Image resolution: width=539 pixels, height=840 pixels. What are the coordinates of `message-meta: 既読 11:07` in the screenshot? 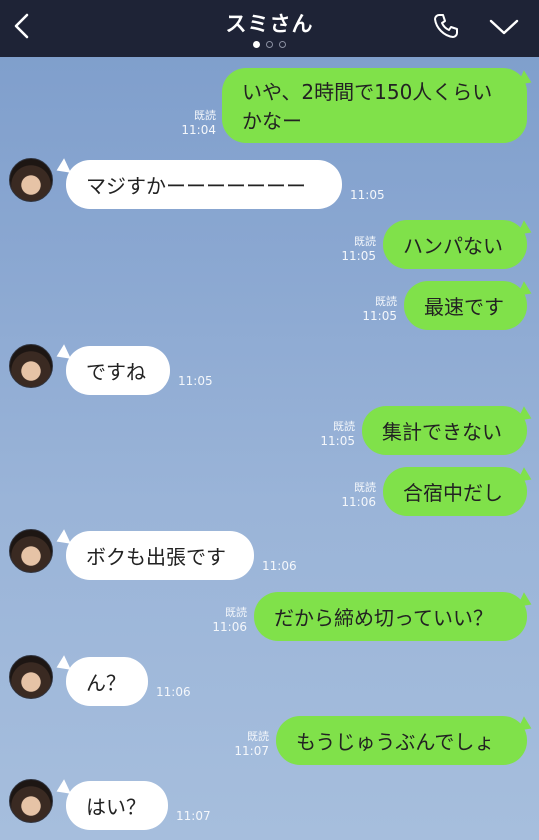 It's located at (251, 744).